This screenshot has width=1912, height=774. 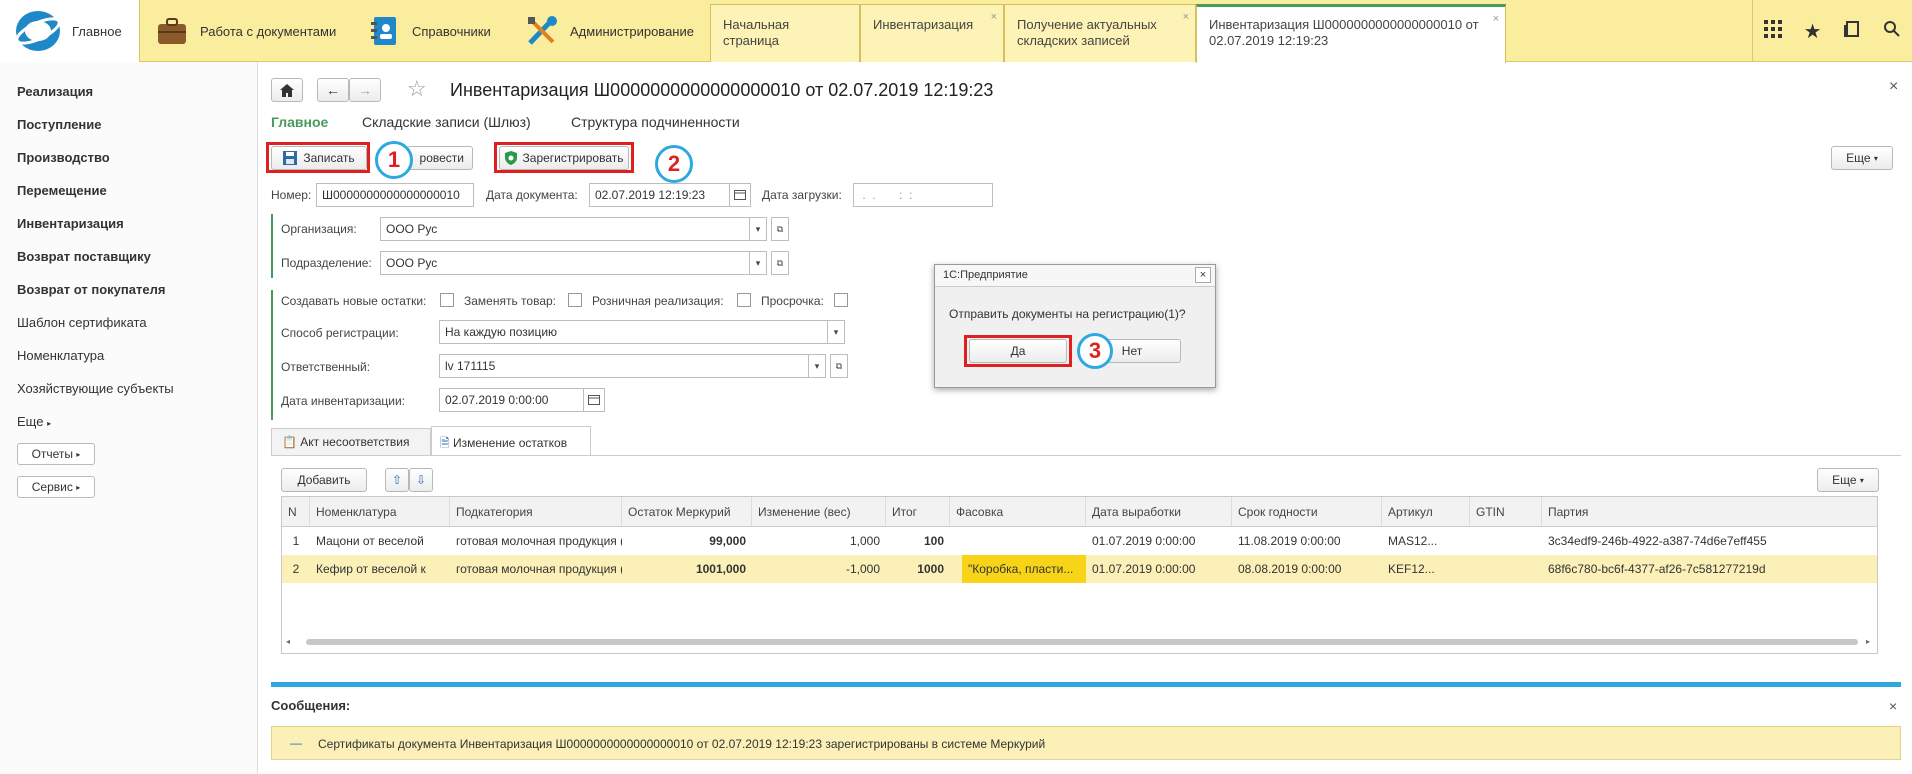 What do you see at coordinates (34, 421) in the screenshot?
I see `sidebar-more: Еще ▸` at bounding box center [34, 421].